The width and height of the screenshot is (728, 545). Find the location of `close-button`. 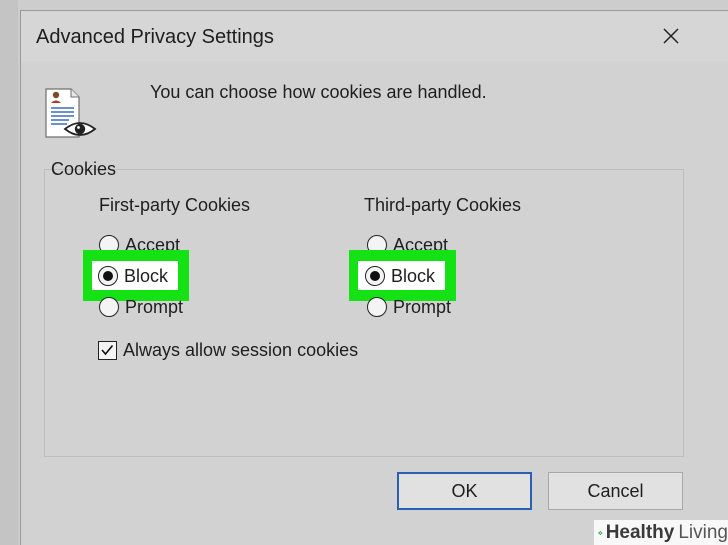

close-button is located at coordinates (671, 36).